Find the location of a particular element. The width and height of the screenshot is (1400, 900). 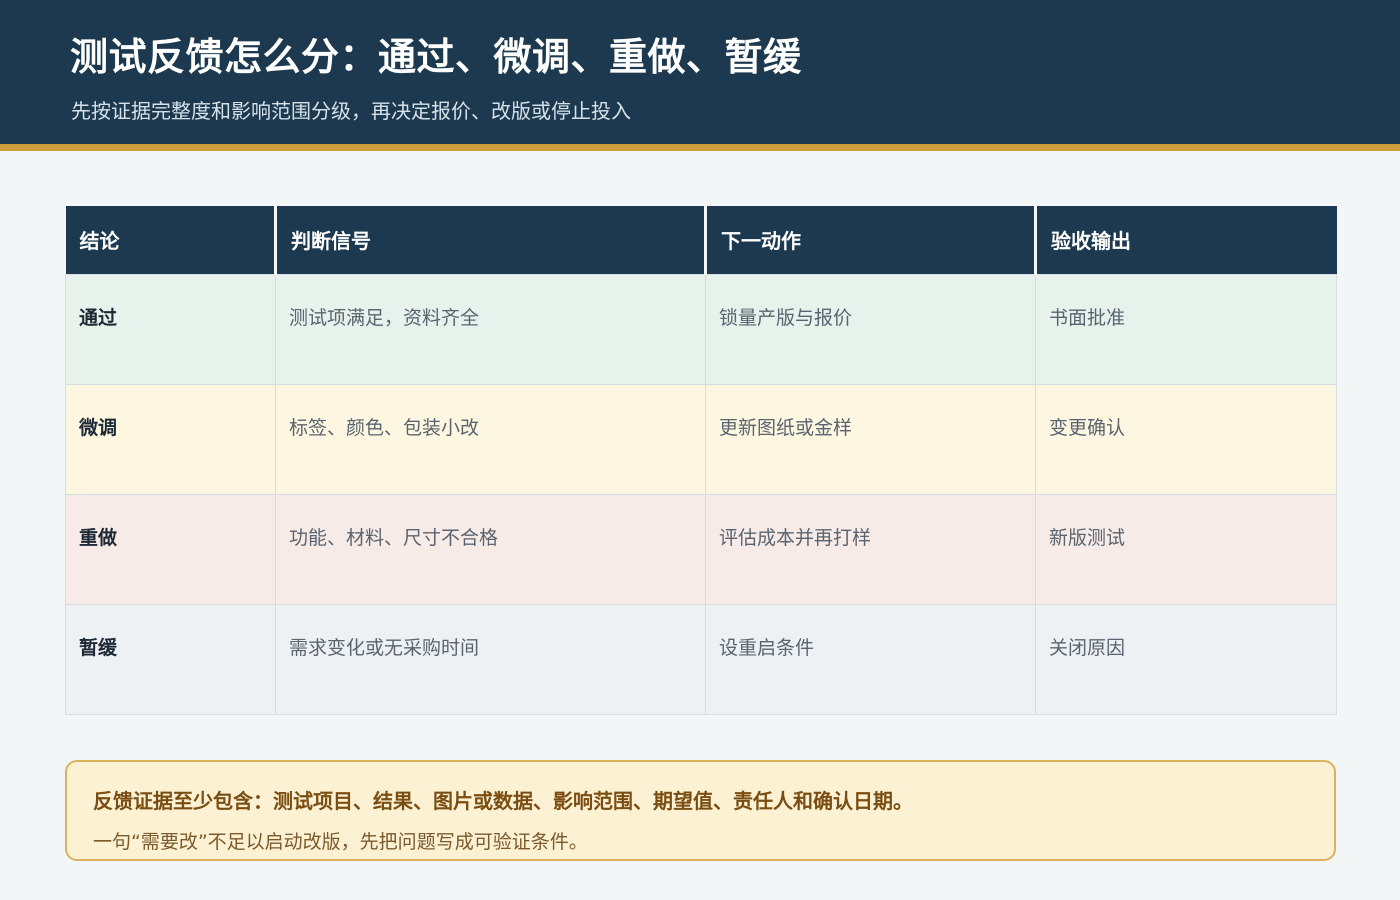

row-output: 关闭原因 is located at coordinates (1186, 659).